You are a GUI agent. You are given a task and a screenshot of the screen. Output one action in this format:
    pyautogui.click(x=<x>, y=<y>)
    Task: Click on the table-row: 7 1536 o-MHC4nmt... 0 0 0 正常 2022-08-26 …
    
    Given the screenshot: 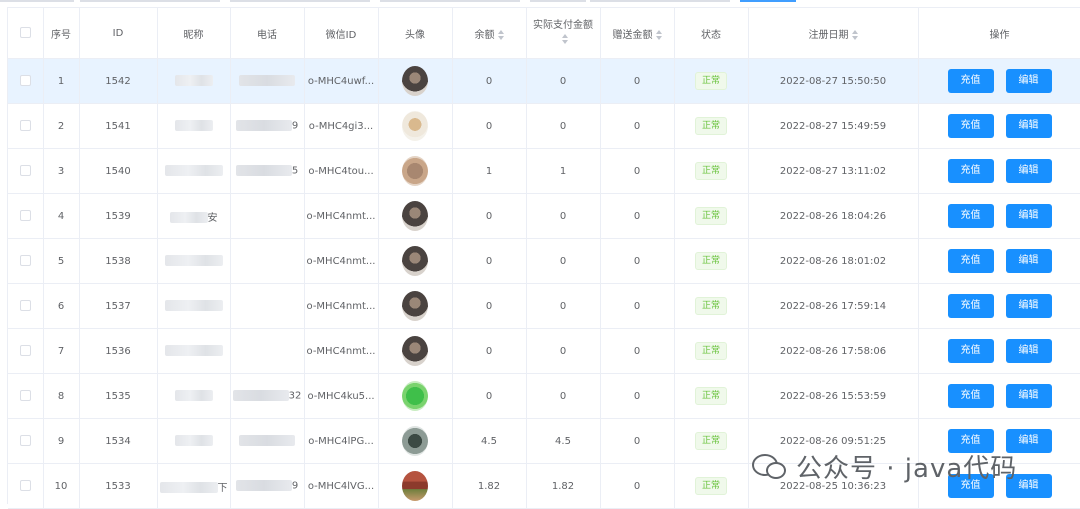 What is the action you would take?
    pyautogui.click(x=544, y=351)
    